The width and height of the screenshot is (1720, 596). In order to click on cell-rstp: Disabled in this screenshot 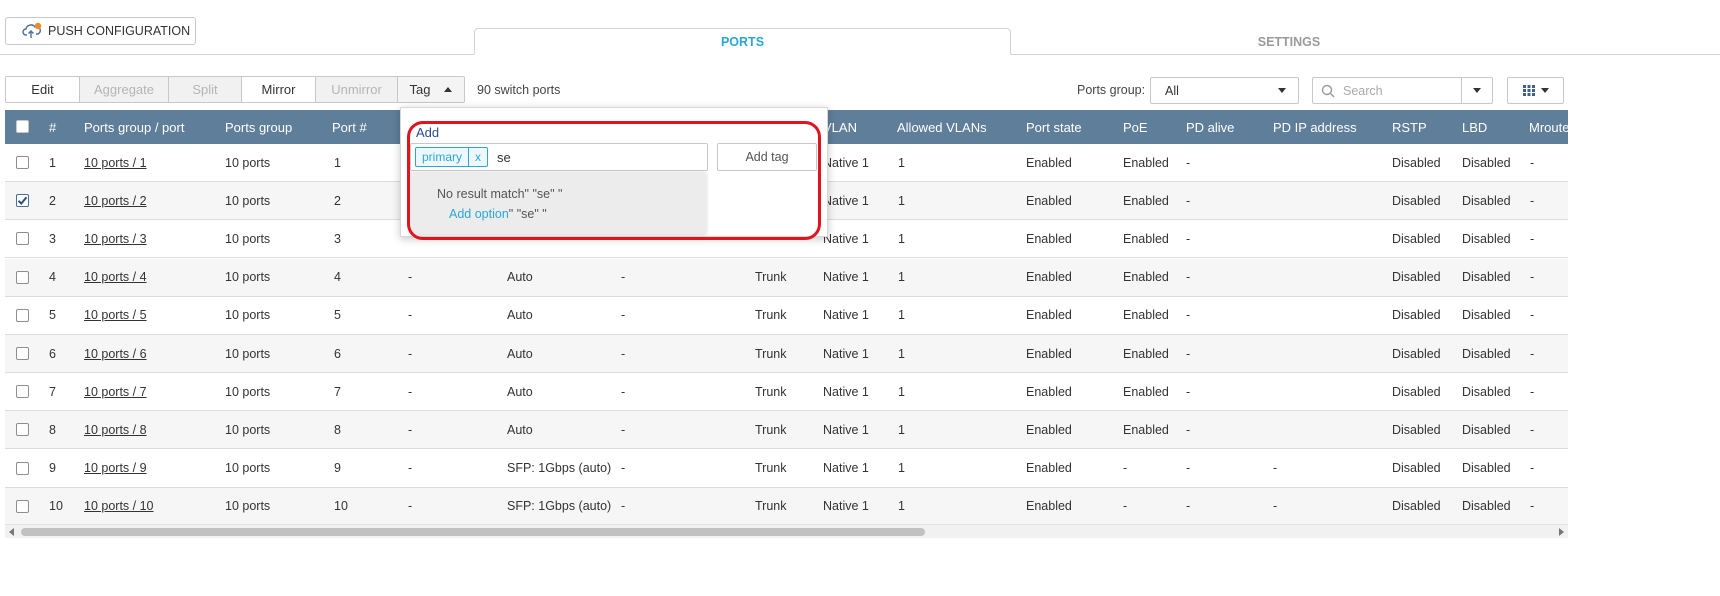, I will do `click(1416, 391)`.